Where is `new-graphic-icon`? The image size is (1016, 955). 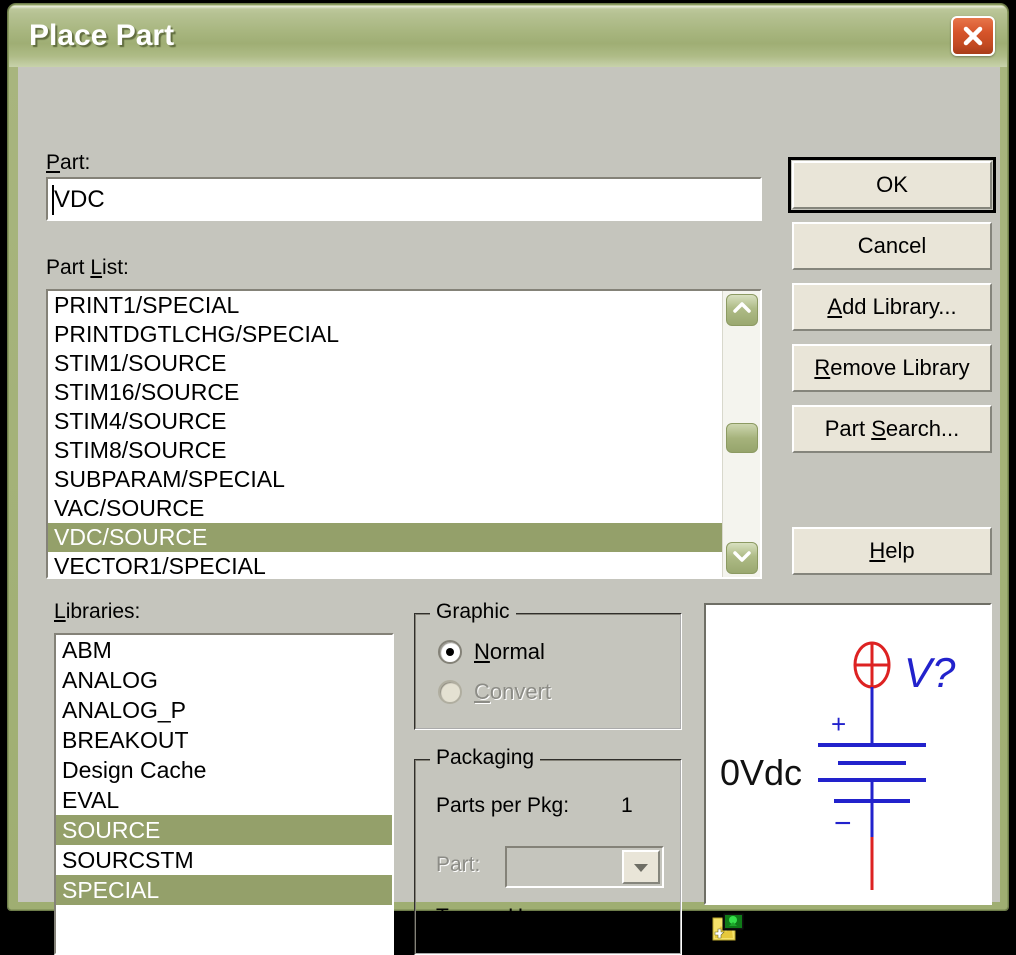 new-graphic-icon is located at coordinates (729, 928).